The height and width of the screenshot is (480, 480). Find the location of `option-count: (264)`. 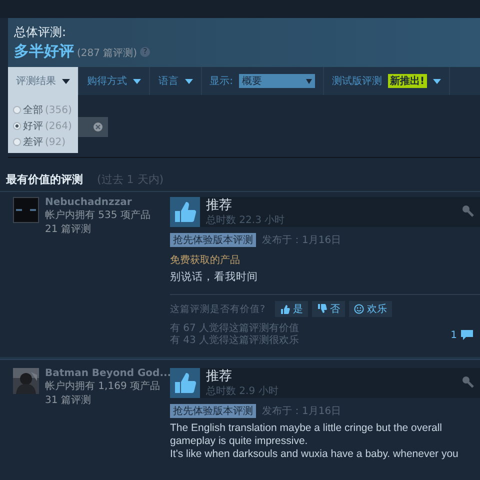

option-count: (264) is located at coordinates (58, 126).